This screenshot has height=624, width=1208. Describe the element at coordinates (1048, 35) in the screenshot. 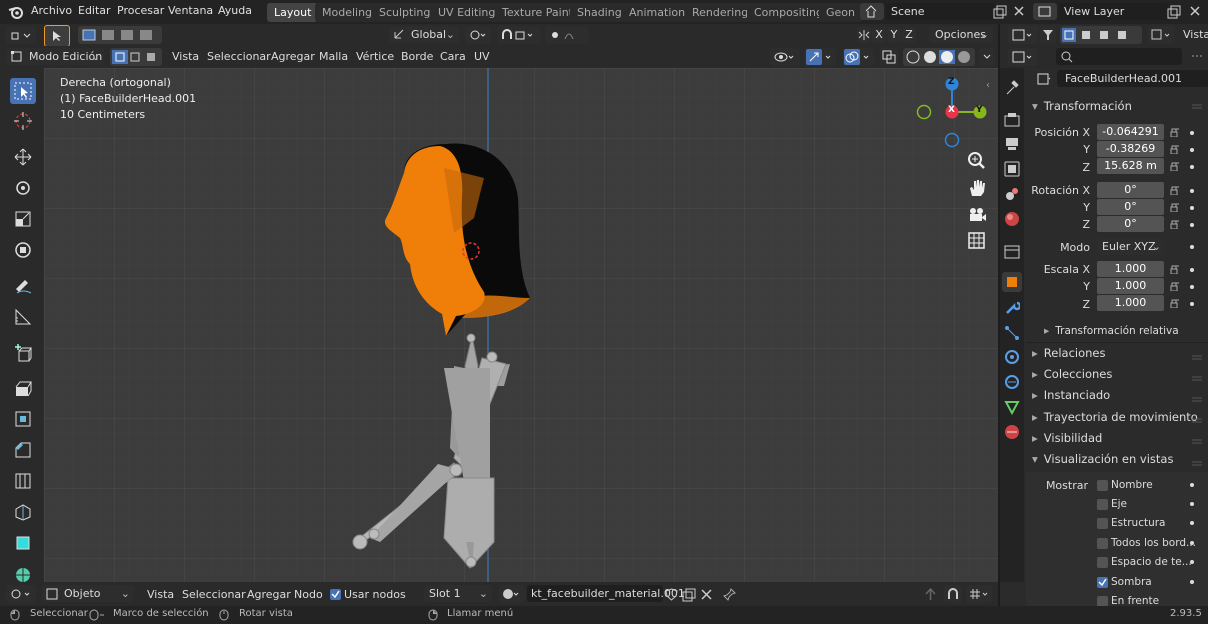

I see `filter-icon` at that location.